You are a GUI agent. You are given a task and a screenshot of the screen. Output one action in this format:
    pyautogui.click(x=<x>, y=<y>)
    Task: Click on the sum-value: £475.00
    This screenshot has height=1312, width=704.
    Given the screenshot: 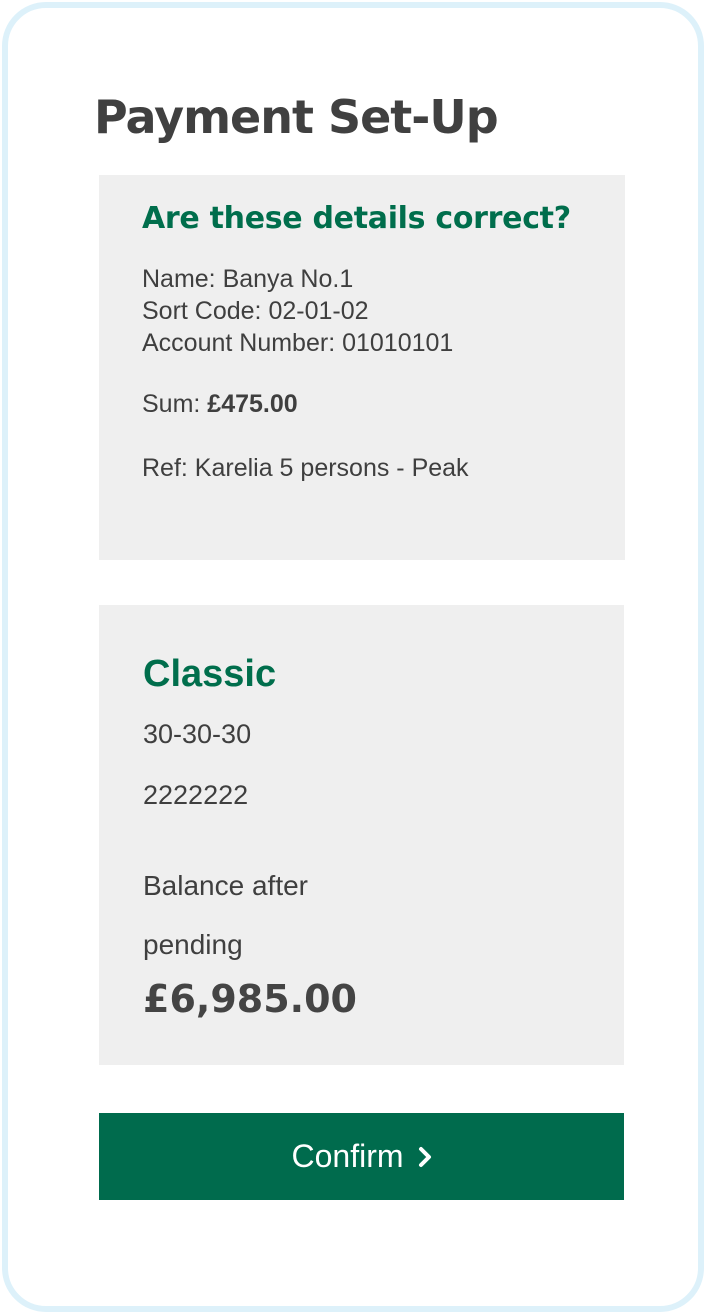 What is the action you would take?
    pyautogui.click(x=252, y=404)
    